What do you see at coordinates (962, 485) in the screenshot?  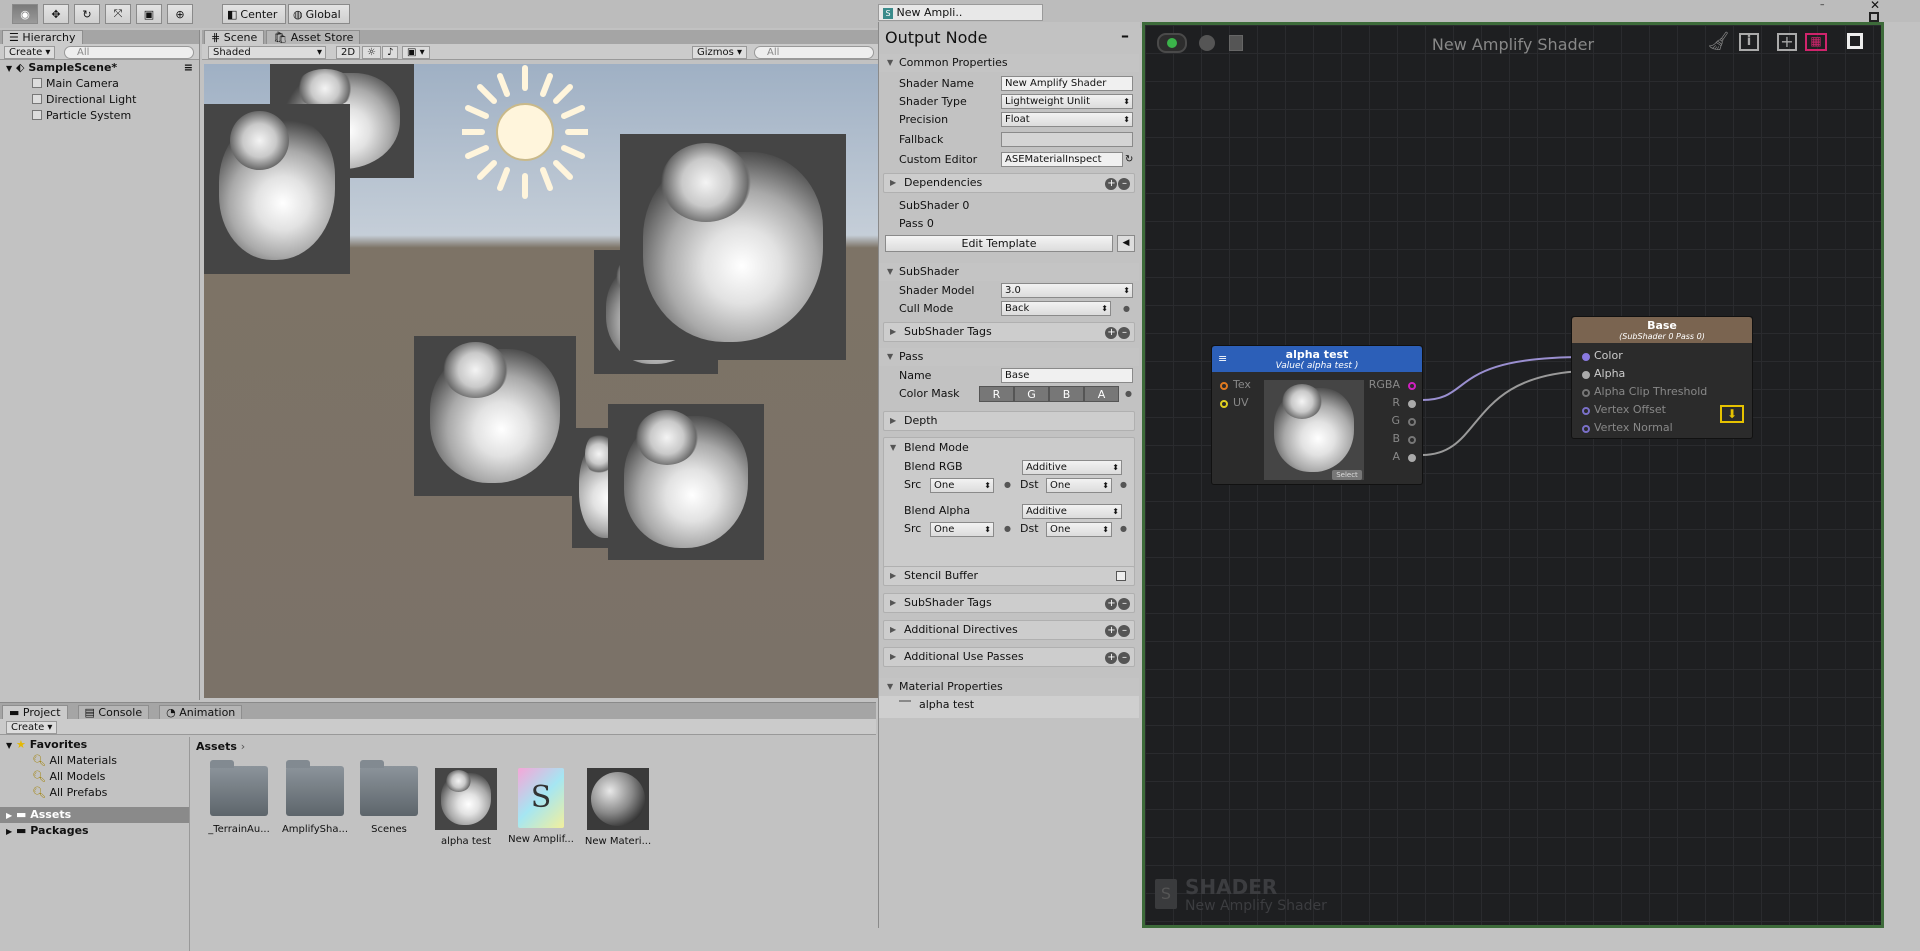 I see `src-rgb-dropdown: One` at bounding box center [962, 485].